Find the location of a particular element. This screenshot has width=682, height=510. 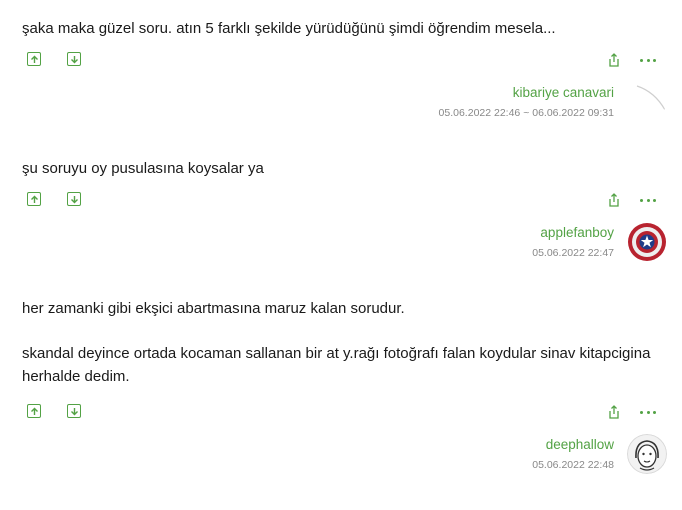

entry-date: 05.06.2022 22:46 ~ 06.06.2022 09:31 is located at coordinates (526, 113).